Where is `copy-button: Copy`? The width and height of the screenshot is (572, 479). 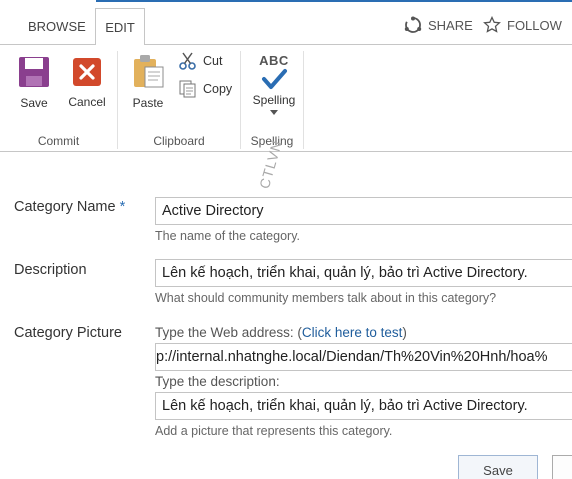 copy-button: Copy is located at coordinates (205, 89).